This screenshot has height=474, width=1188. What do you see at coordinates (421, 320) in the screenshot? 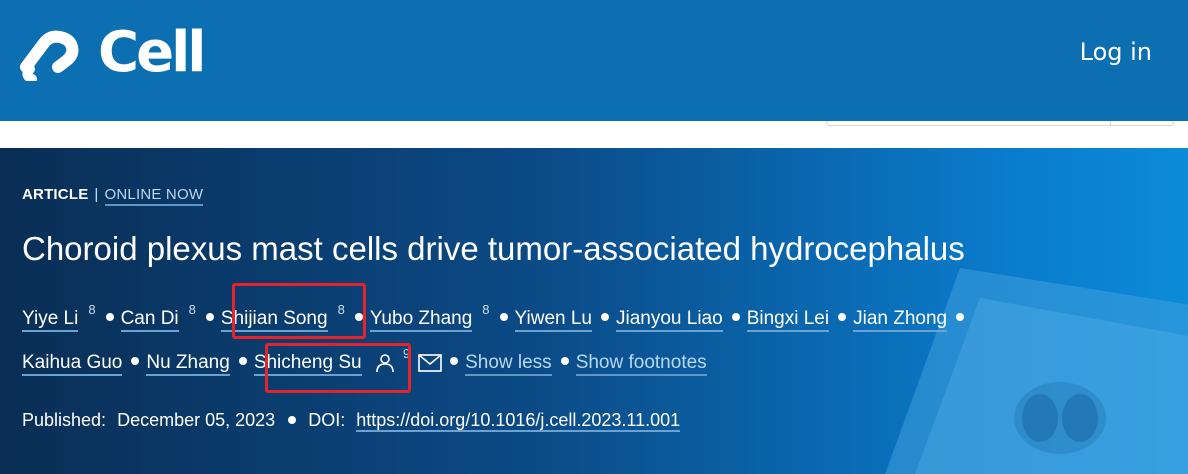
I see `author-link: Yubo Zhang` at bounding box center [421, 320].